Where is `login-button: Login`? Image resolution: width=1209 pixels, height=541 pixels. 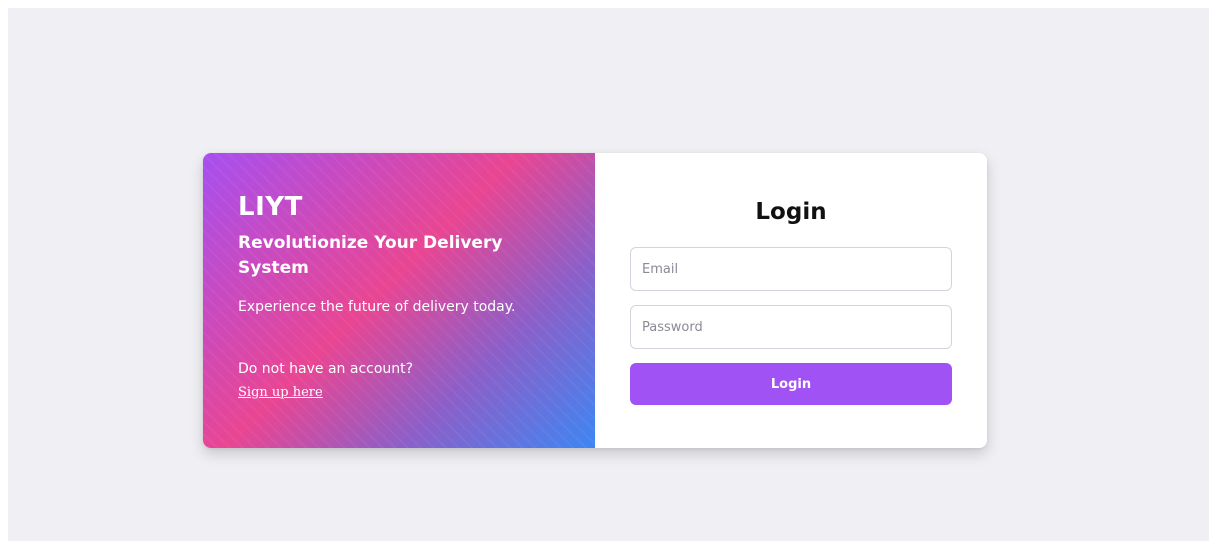
login-button: Login is located at coordinates (791, 384).